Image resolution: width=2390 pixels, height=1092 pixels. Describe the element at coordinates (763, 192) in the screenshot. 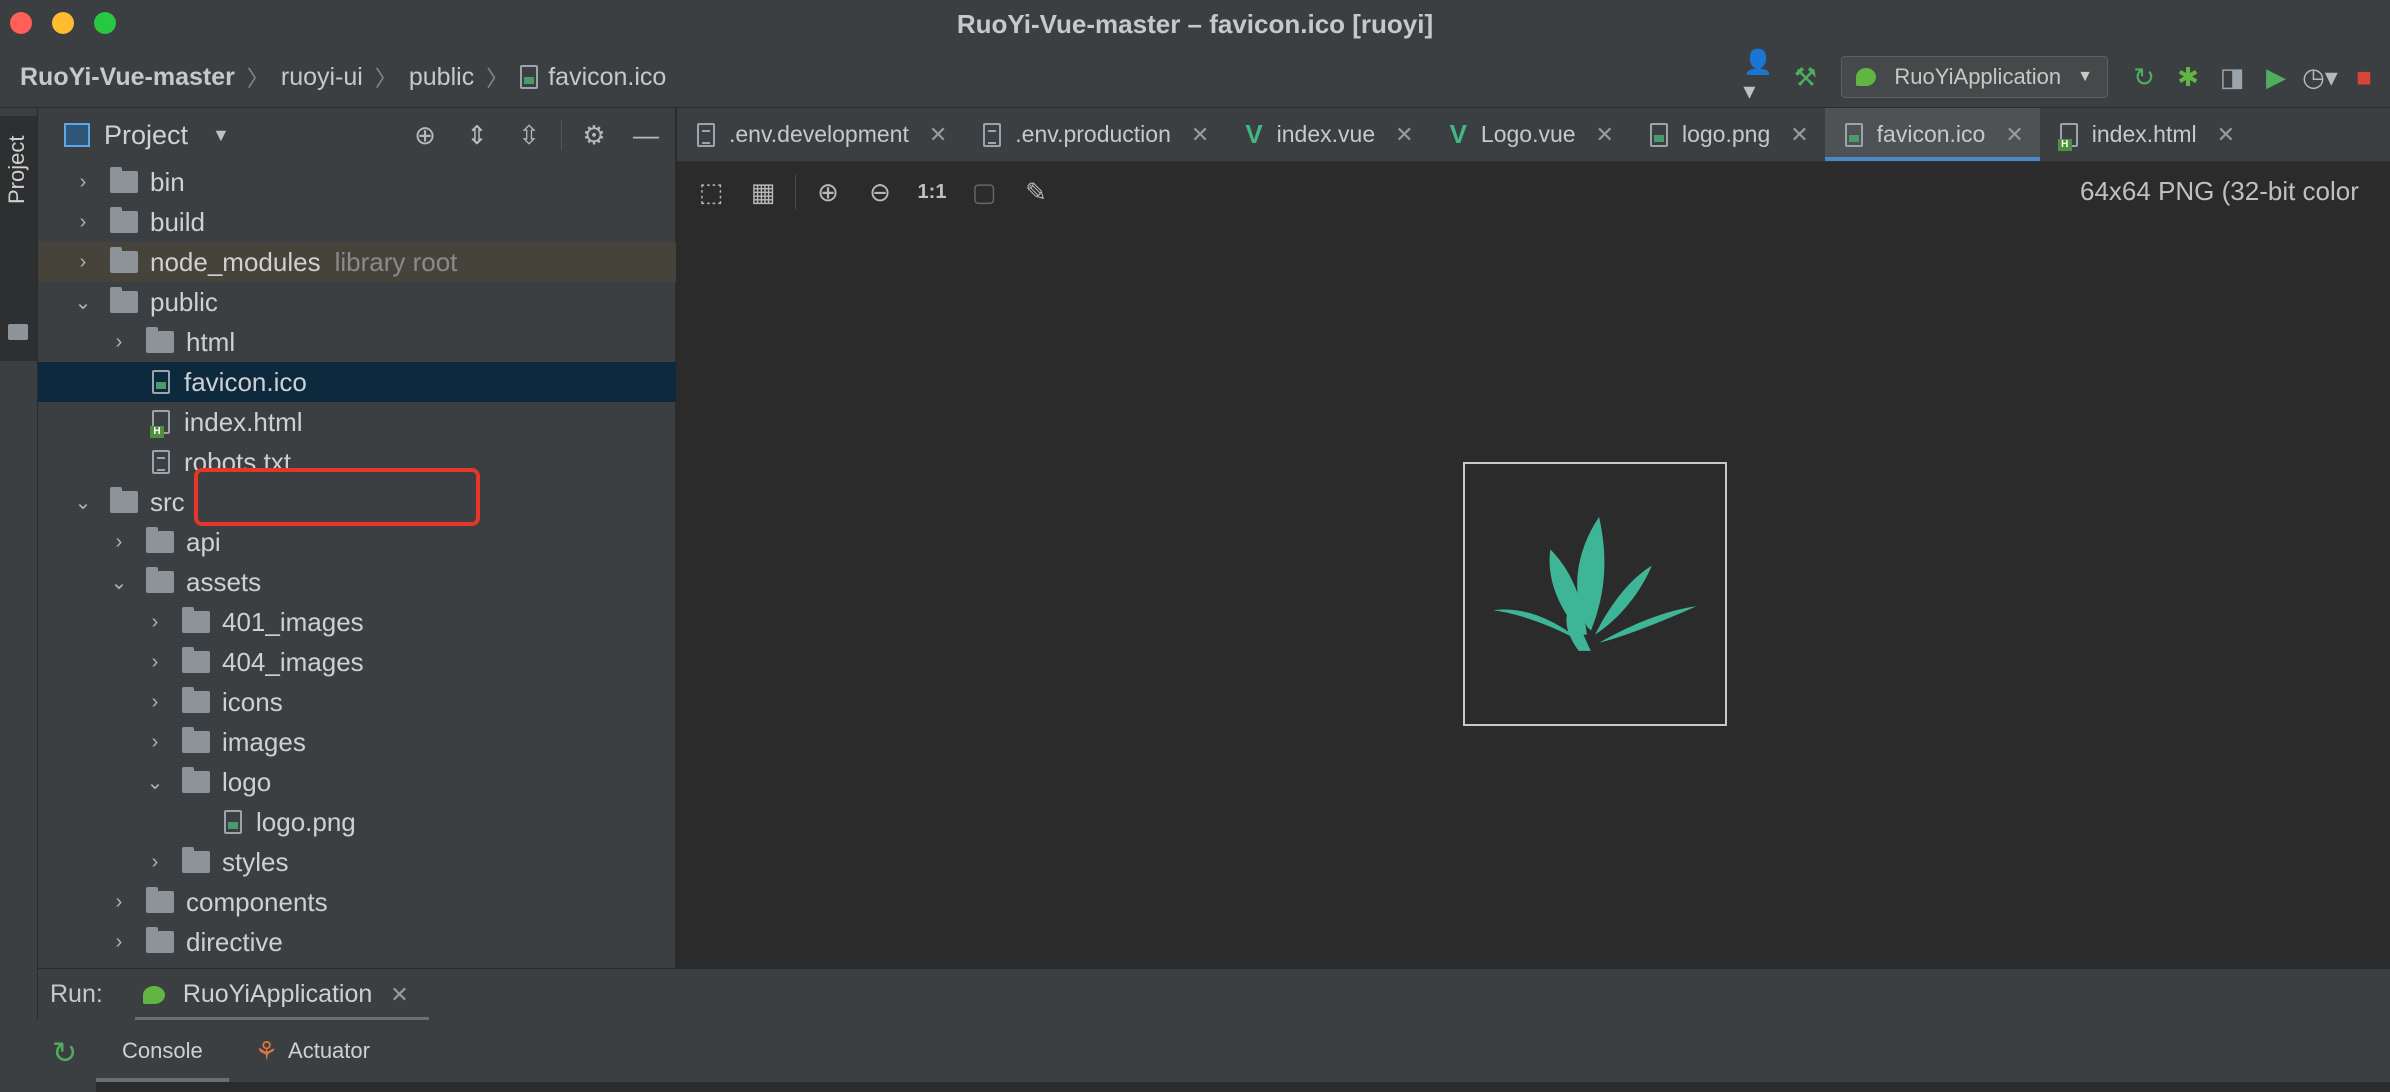

I see `grid-icon: ▦` at that location.